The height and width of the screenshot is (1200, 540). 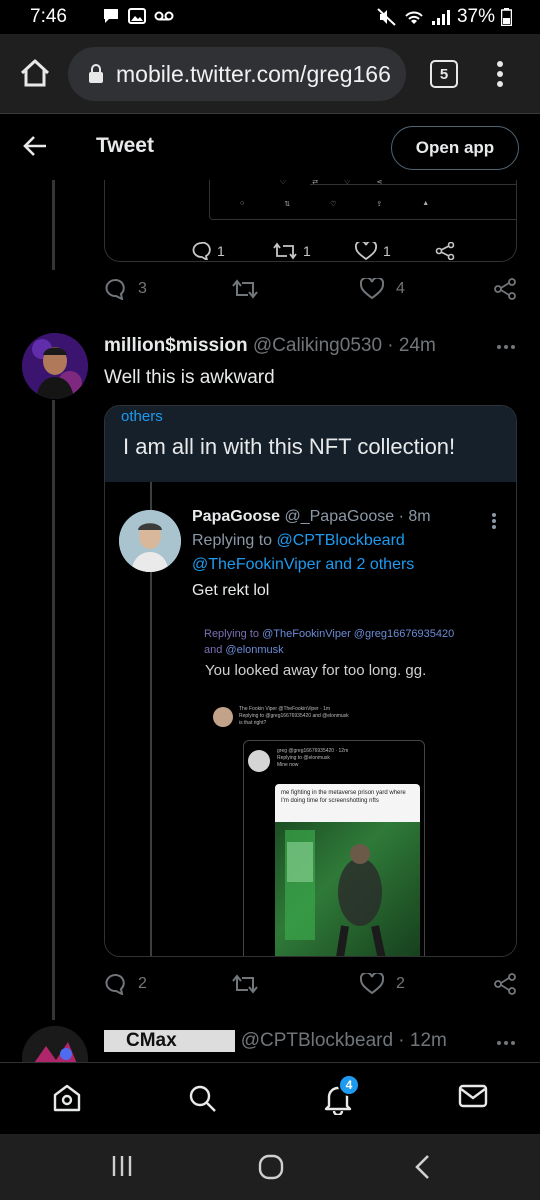 I want to click on chevron-left-icon, so click(x=422, y=1167).